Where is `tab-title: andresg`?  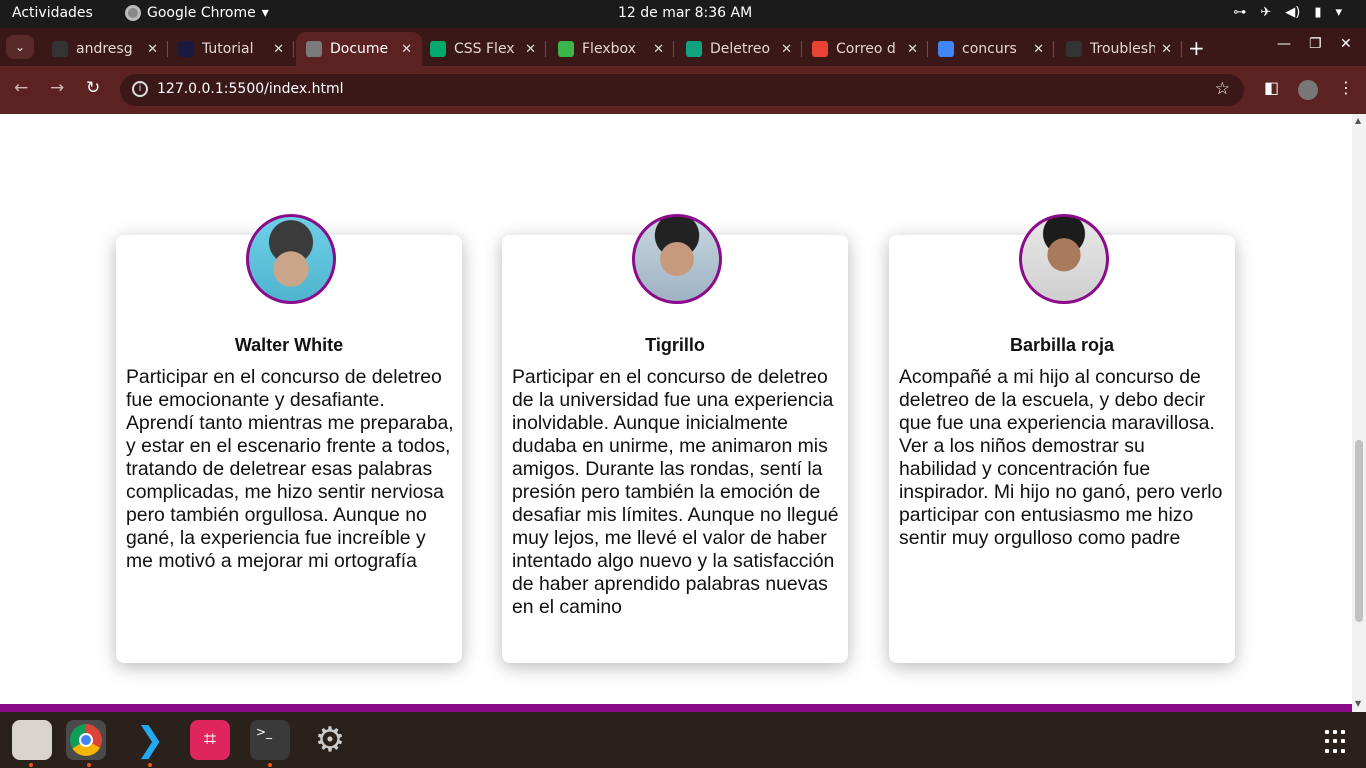
tab-title: andresg is located at coordinates (104, 49).